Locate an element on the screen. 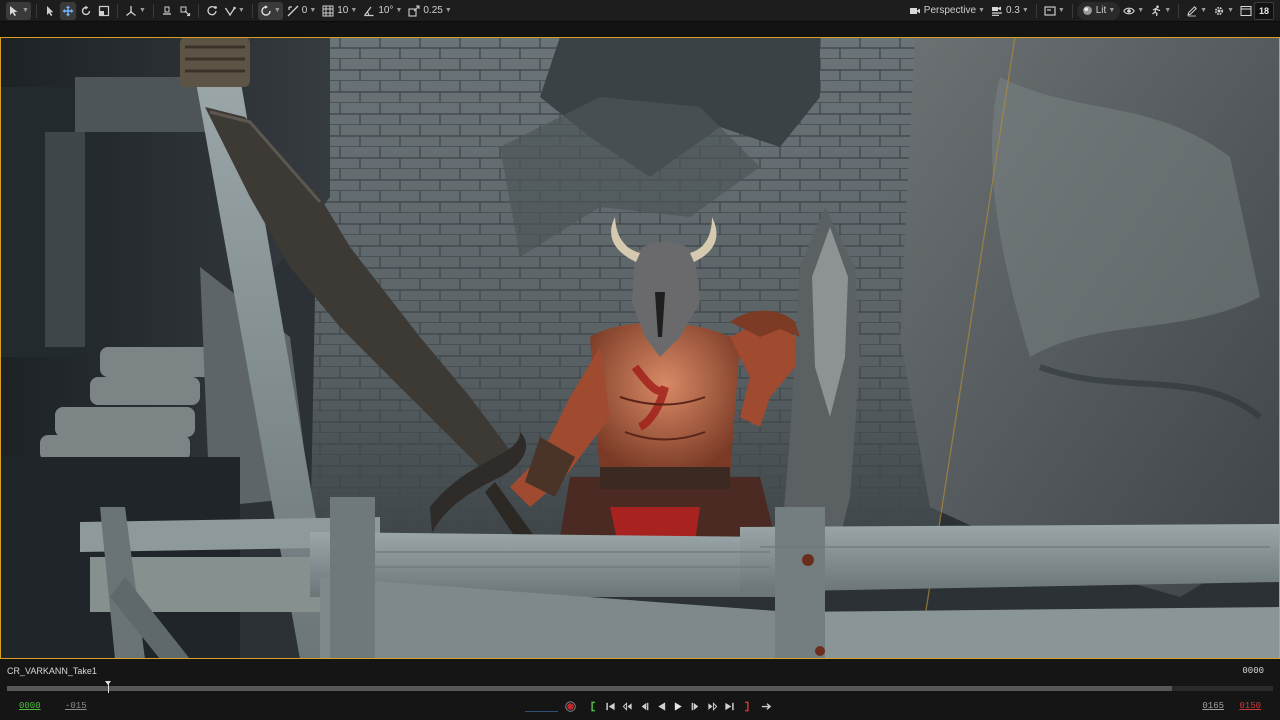  surface-snapping-button is located at coordinates (167, 11).